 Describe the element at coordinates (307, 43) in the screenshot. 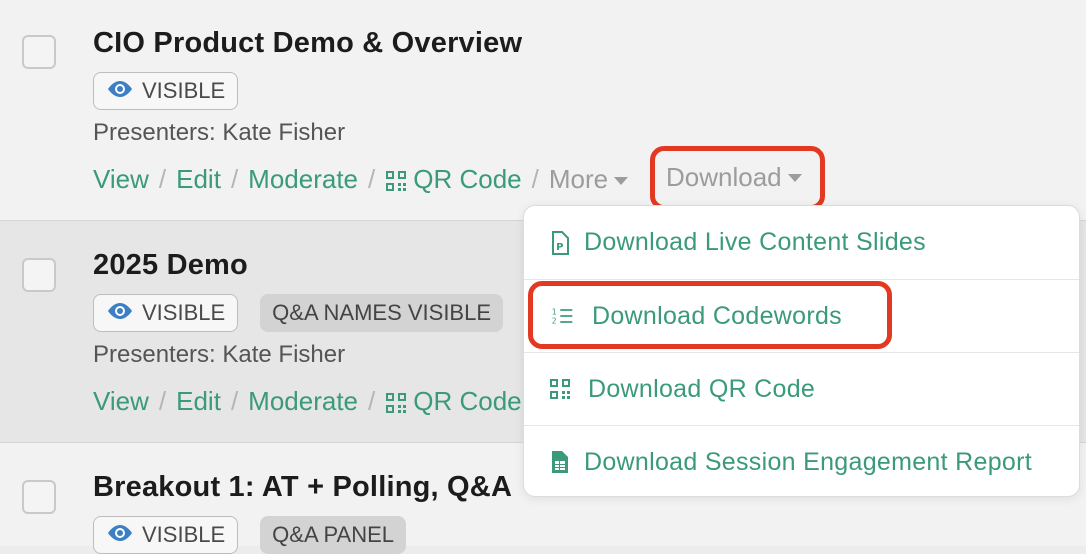

I see `session-title: CIO Product Demo & Overview` at that location.